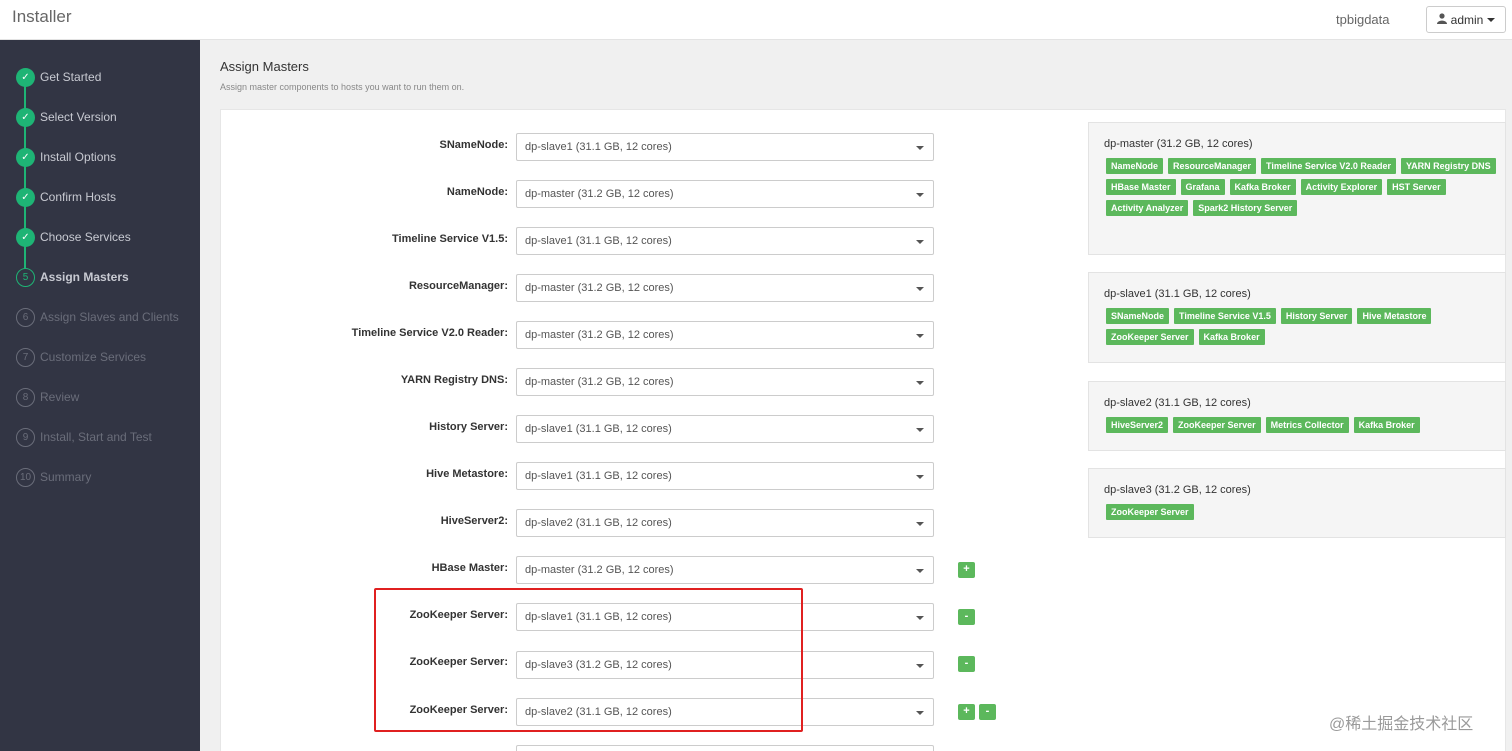  What do you see at coordinates (25, 357) in the screenshot?
I see `step-number: 7` at bounding box center [25, 357].